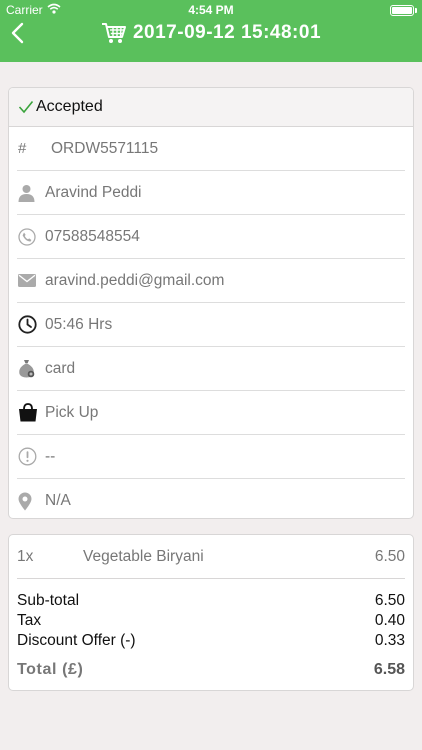 This screenshot has height=750, width=422. I want to click on total-value: 6.58, so click(389, 669).